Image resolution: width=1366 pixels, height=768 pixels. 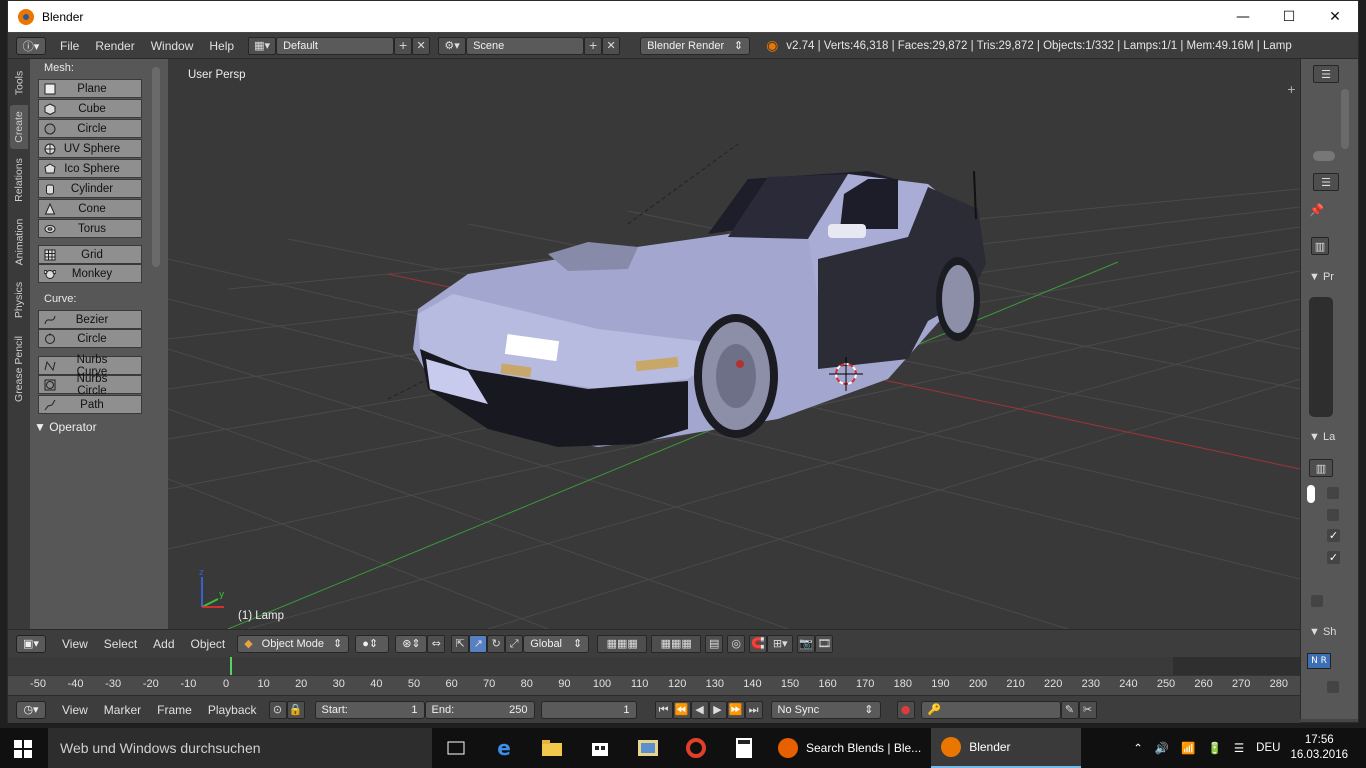 I want to click on current-frame-field: 1, so click(x=588, y=709).